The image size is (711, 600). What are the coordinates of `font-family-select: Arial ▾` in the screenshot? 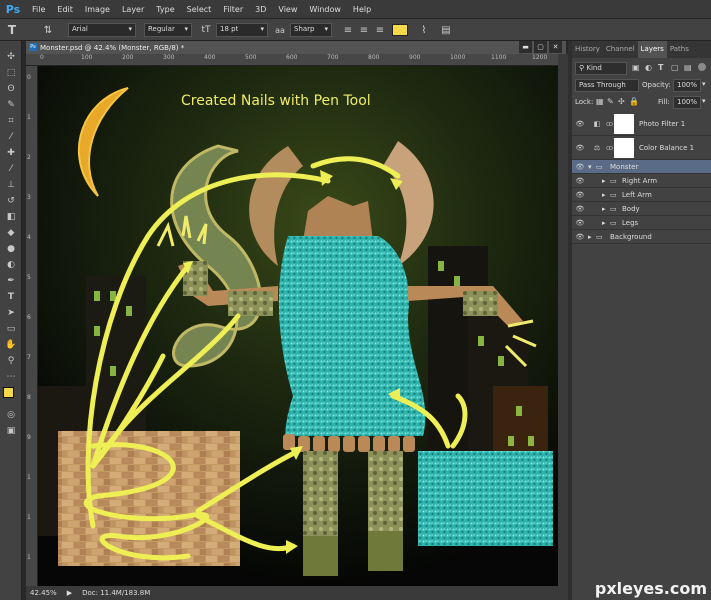 It's located at (102, 30).